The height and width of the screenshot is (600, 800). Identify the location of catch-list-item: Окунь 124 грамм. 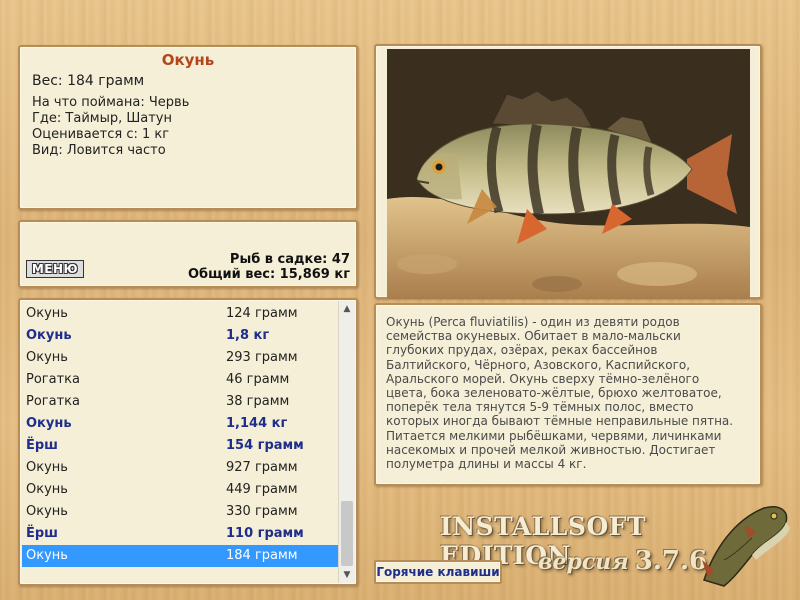
(180, 314).